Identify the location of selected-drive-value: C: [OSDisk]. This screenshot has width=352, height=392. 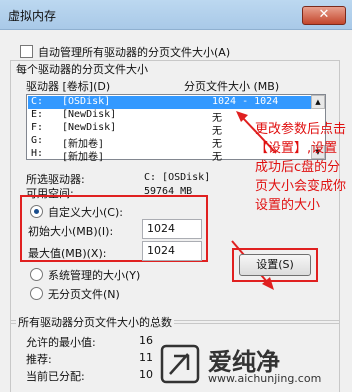
(177, 177).